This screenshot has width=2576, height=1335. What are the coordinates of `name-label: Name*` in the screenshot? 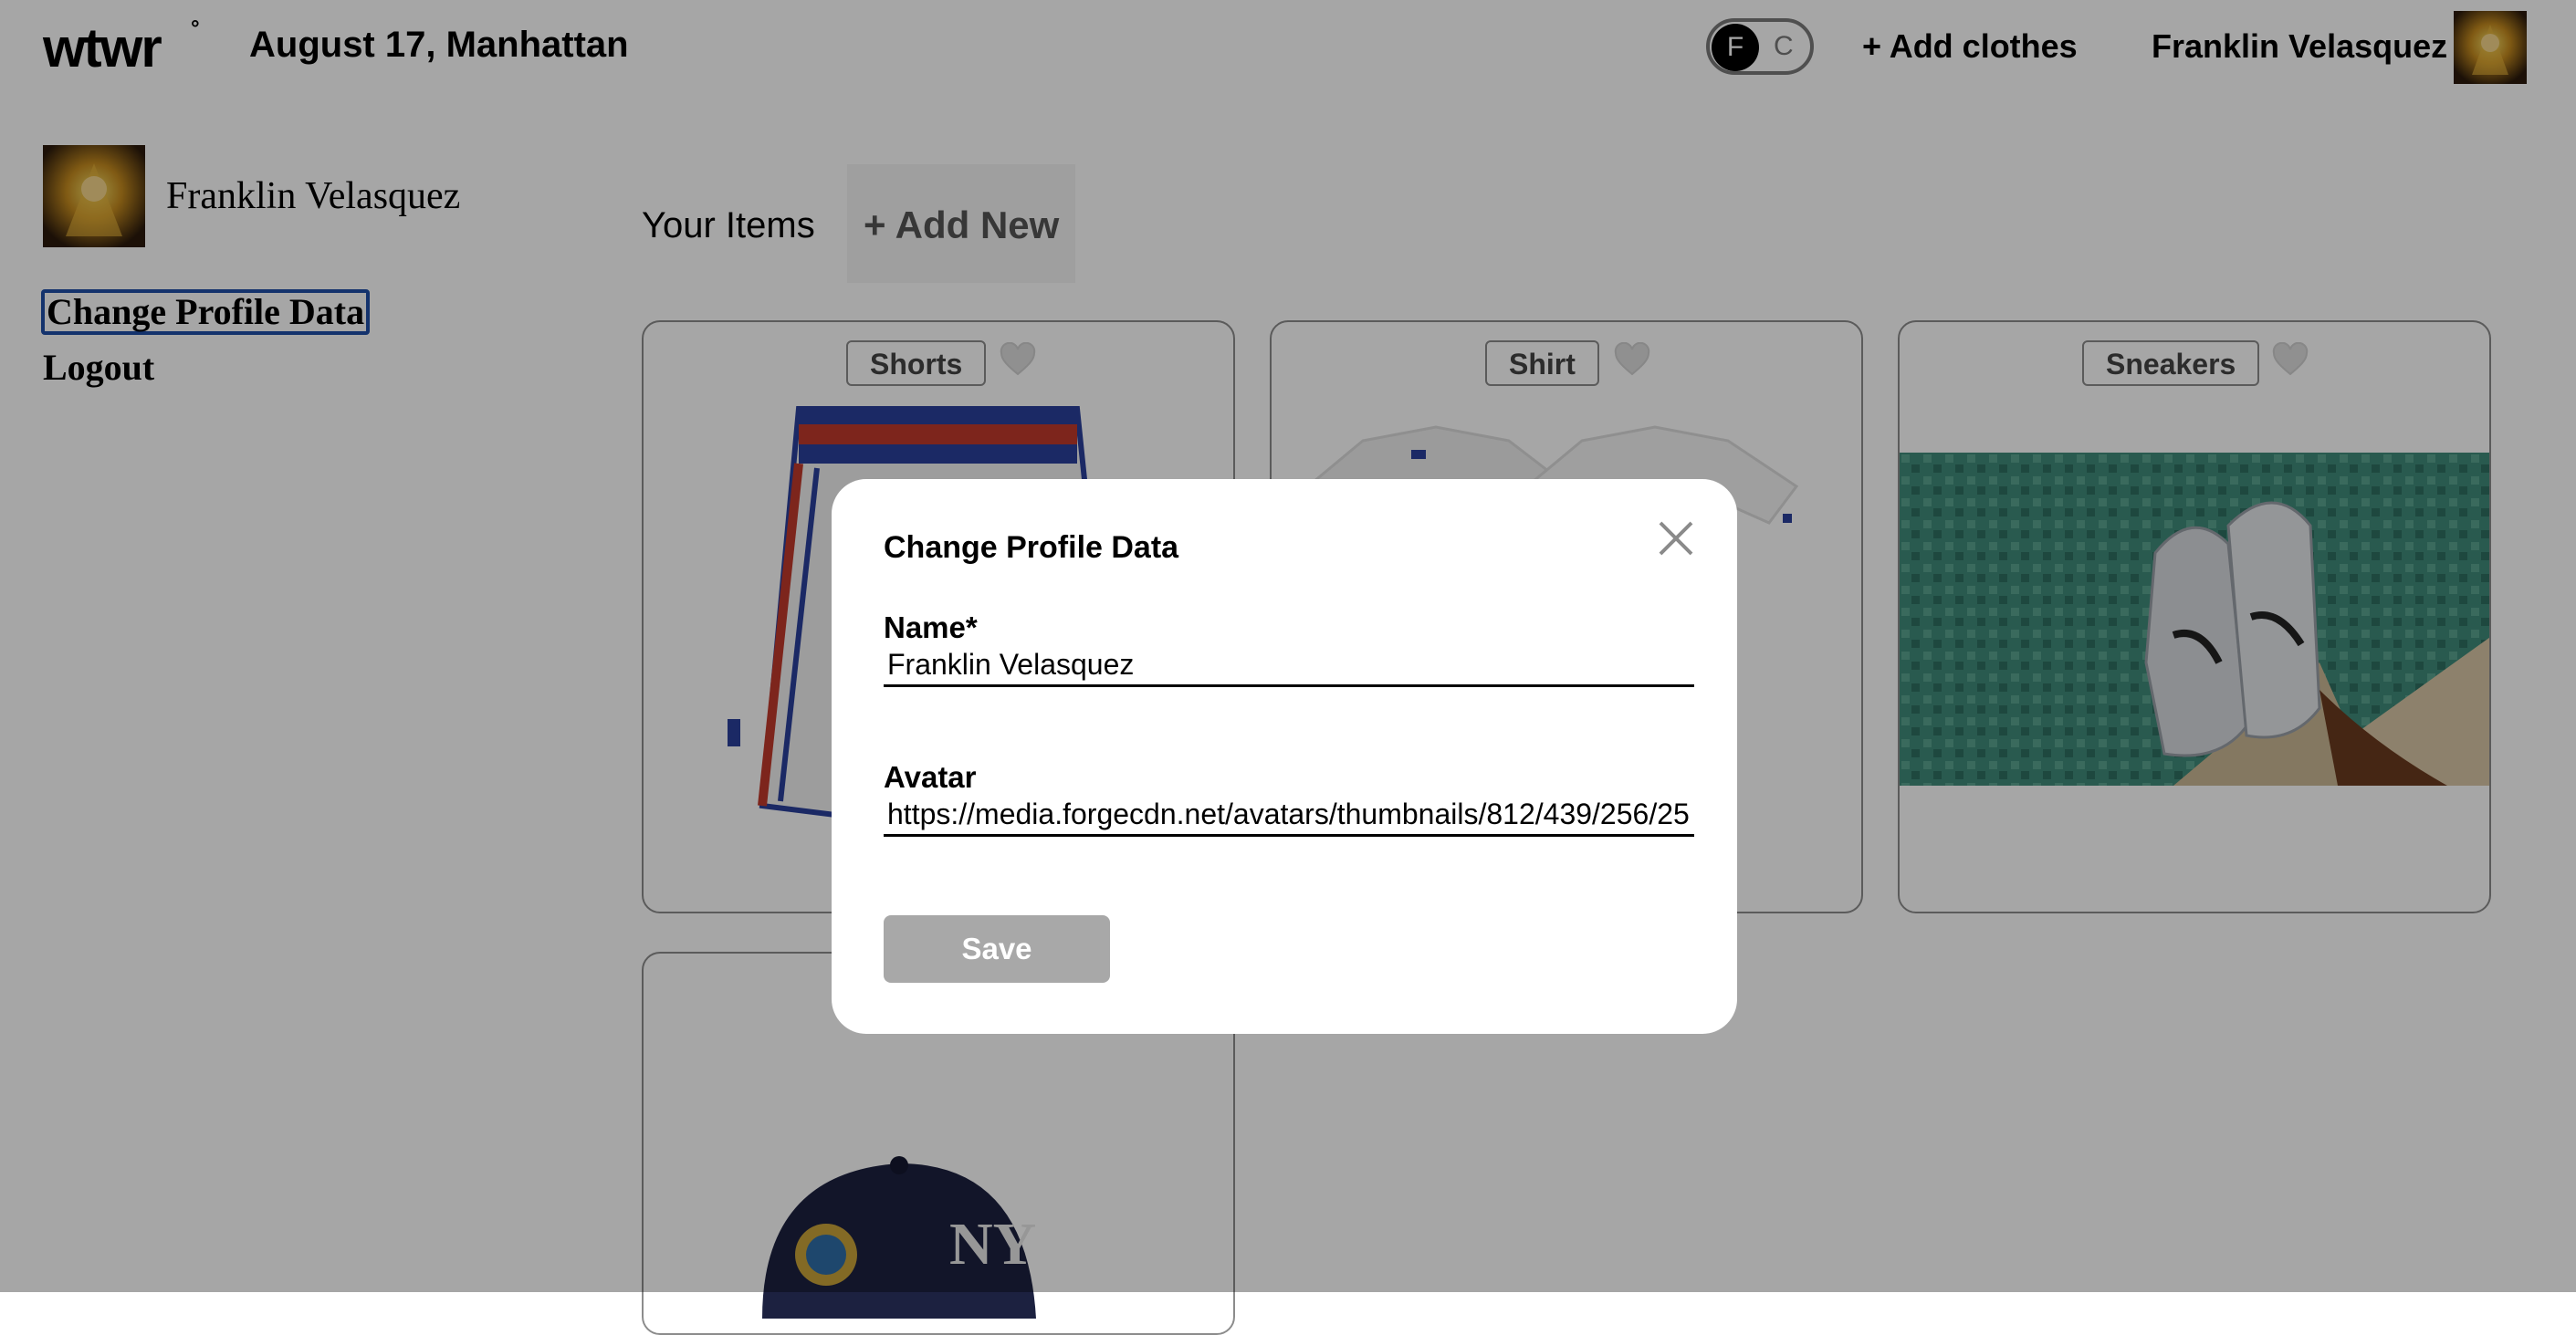 It's located at (931, 627).